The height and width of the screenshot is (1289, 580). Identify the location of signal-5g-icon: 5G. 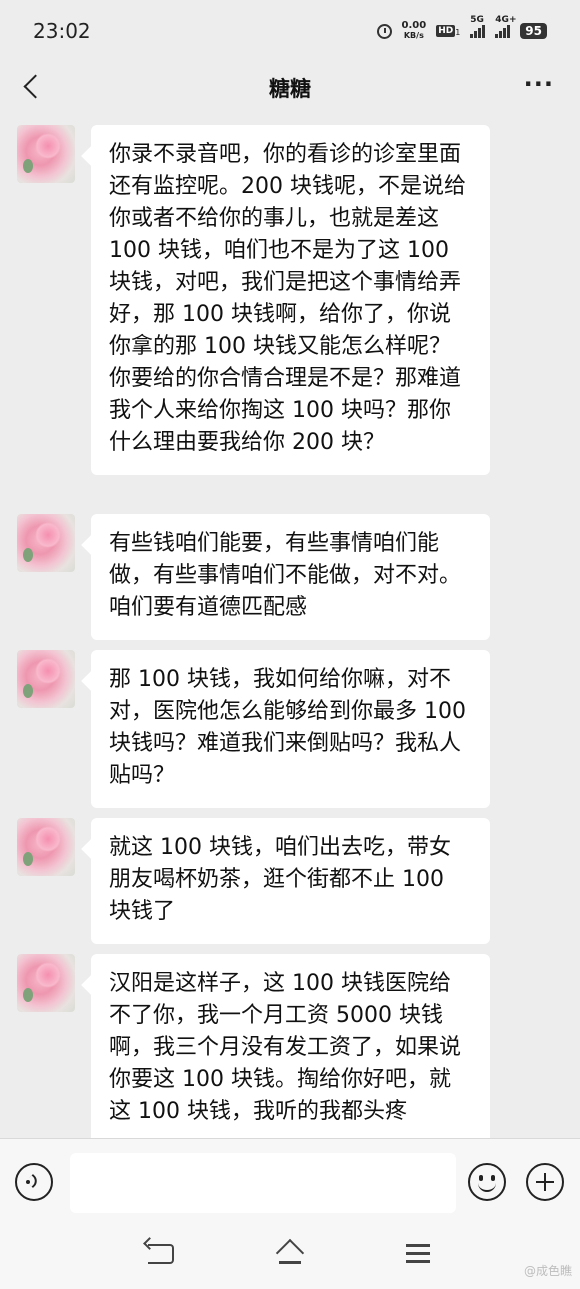
(478, 26).